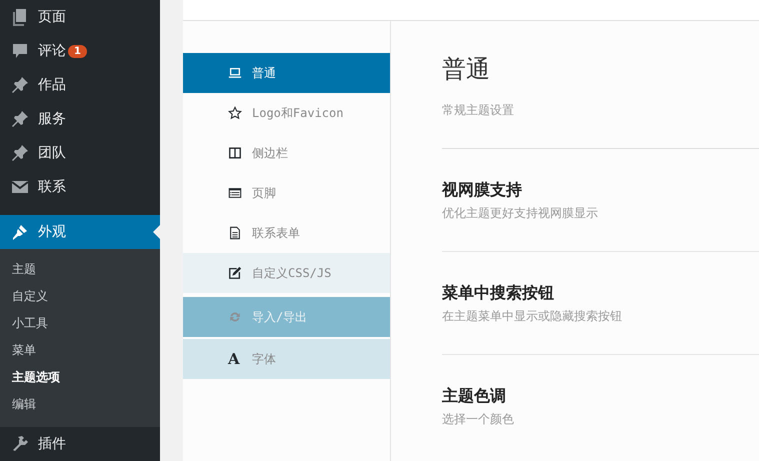  I want to click on refresh-icon, so click(235, 317).